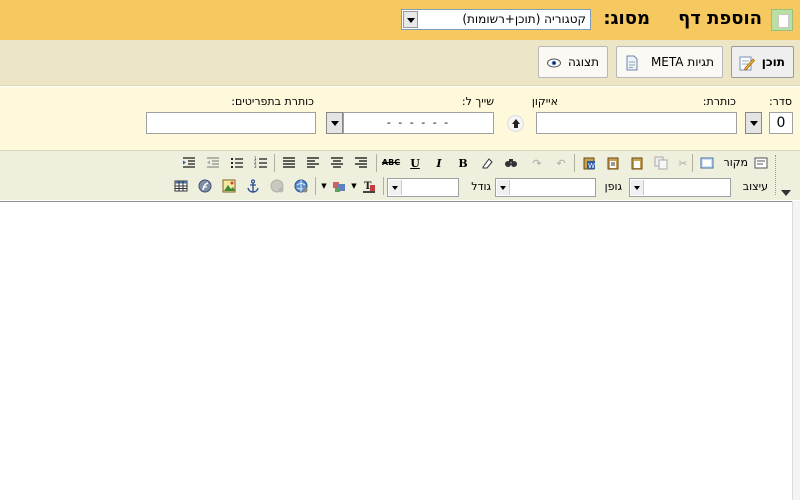 The height and width of the screenshot is (500, 800). Describe the element at coordinates (613, 163) in the screenshot. I see `paste-text-icon` at that location.